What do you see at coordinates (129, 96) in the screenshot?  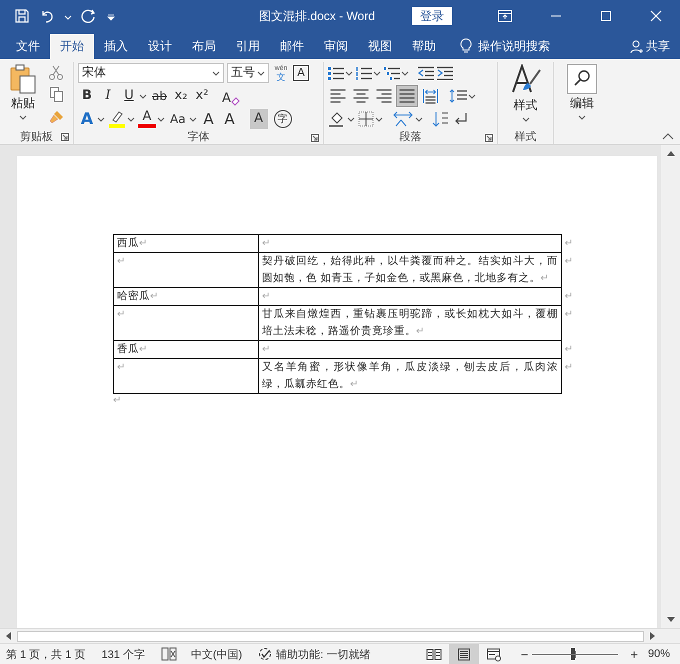 I see `underline-button: U` at bounding box center [129, 96].